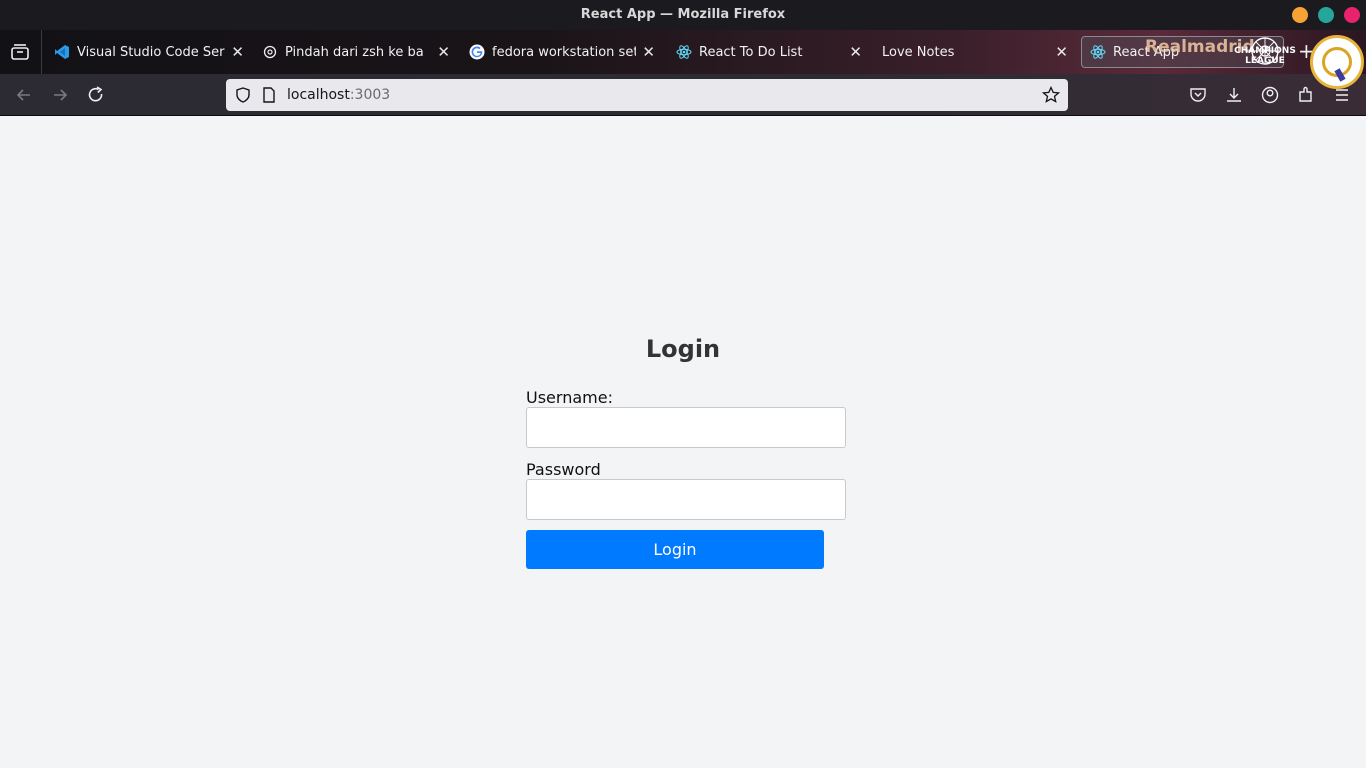  What do you see at coordinates (62, 52) in the screenshot?
I see `vscode-icon` at bounding box center [62, 52].